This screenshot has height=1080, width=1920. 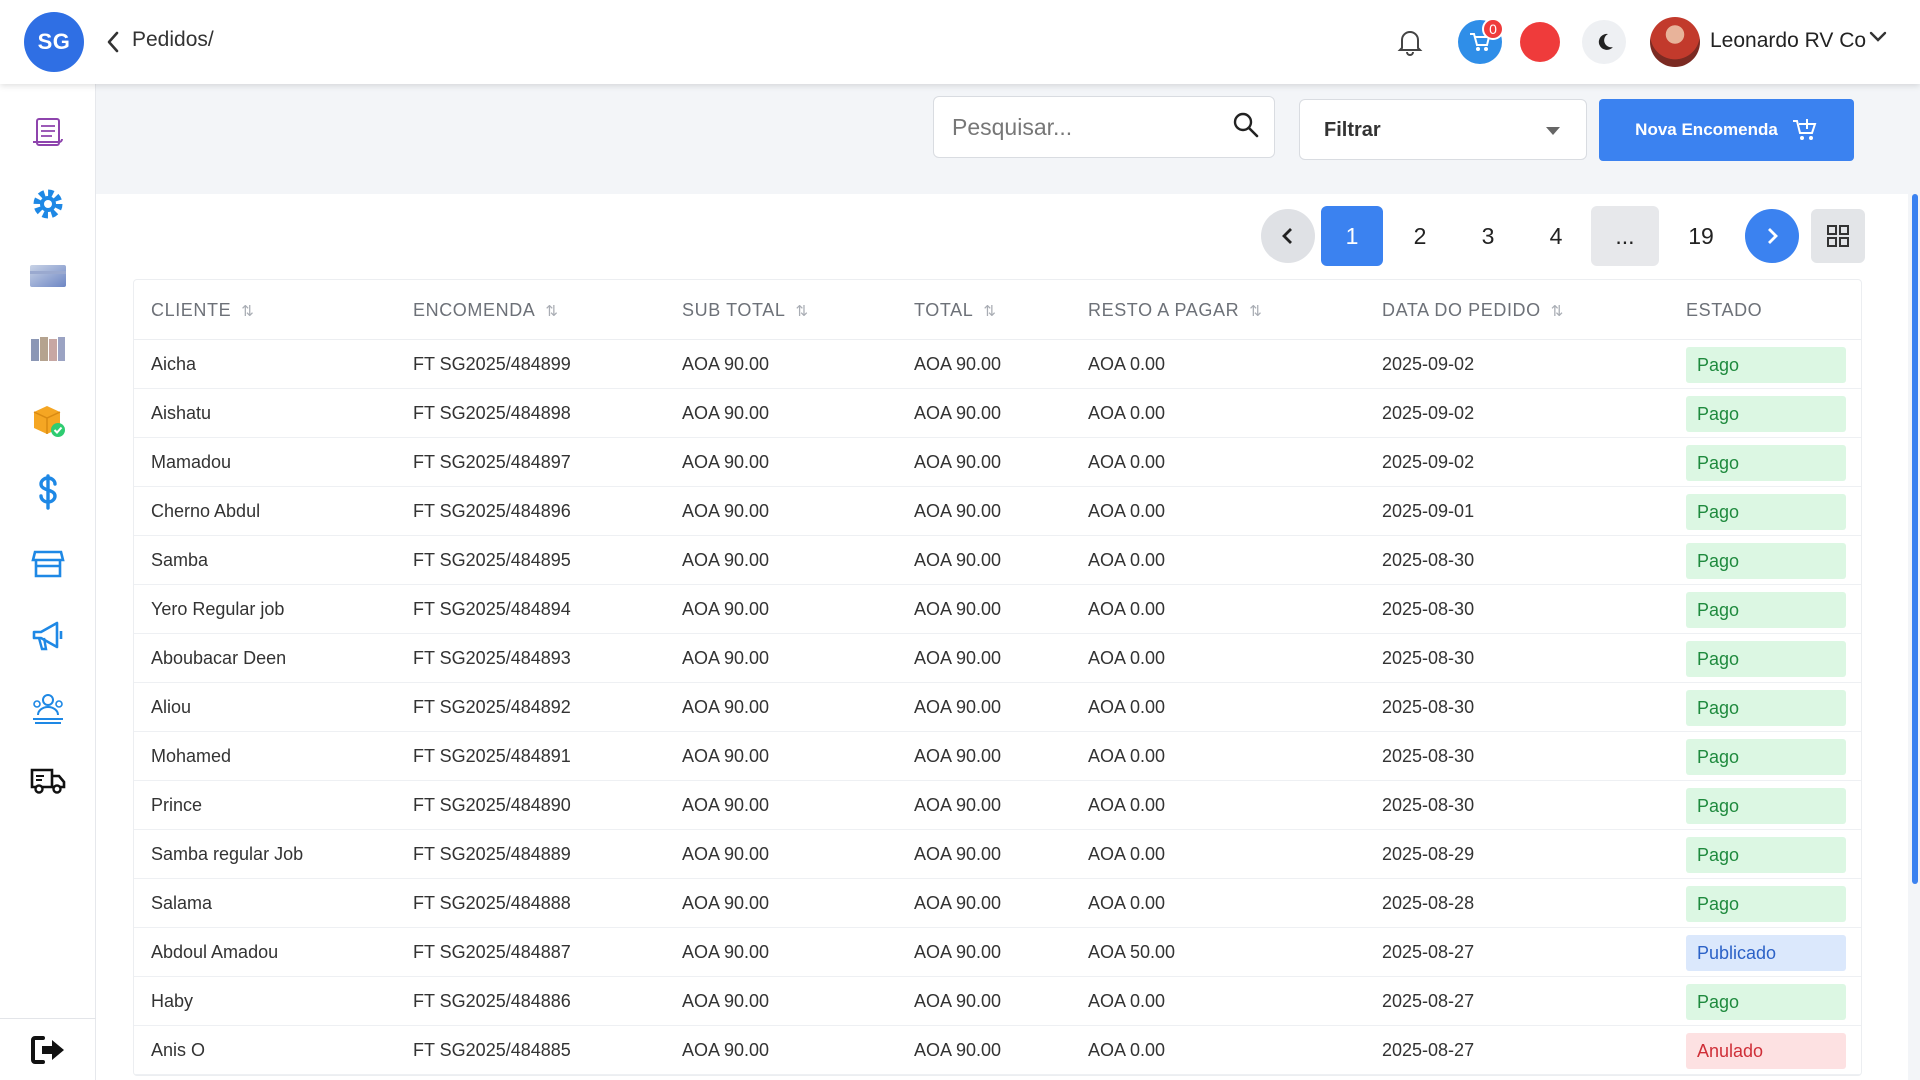 I want to click on cell-cliente: Aboubacar Deen, so click(x=219, y=658).